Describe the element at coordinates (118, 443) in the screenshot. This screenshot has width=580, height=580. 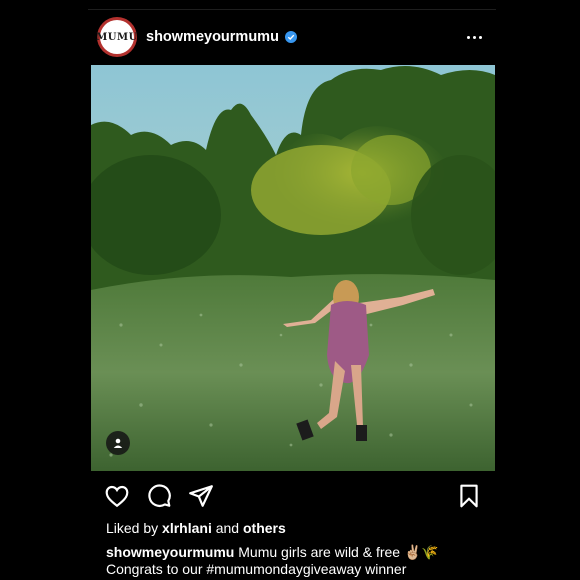
I see `user-tag-icon` at that location.